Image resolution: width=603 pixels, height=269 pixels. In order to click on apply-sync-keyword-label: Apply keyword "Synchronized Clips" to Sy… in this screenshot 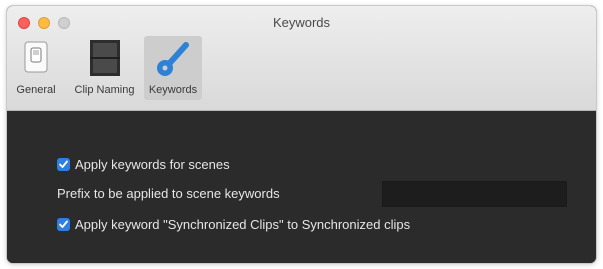, I will do `click(243, 224)`.